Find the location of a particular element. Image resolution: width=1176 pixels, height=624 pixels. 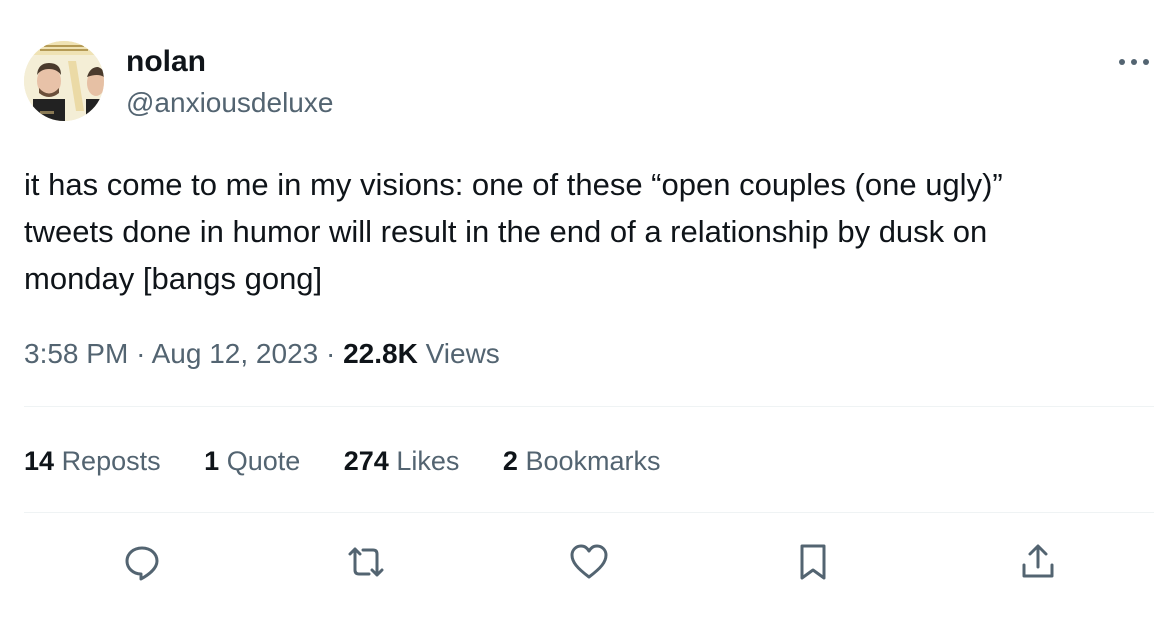

bookmarks-count: 2 is located at coordinates (510, 461).